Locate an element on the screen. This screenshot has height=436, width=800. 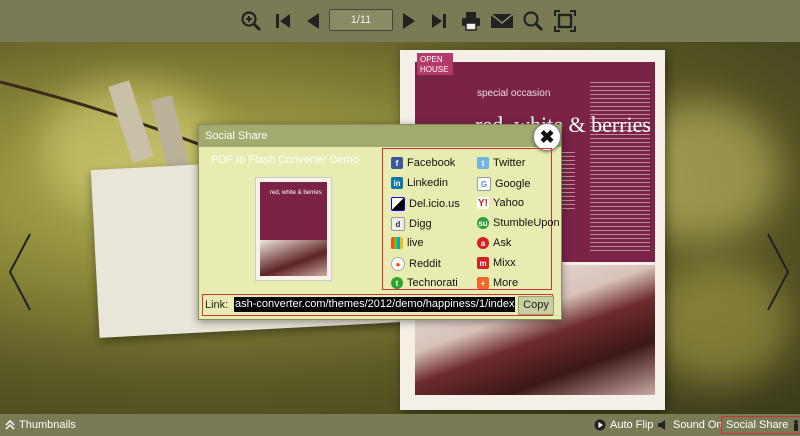
share-live: live is located at coordinates (407, 243).